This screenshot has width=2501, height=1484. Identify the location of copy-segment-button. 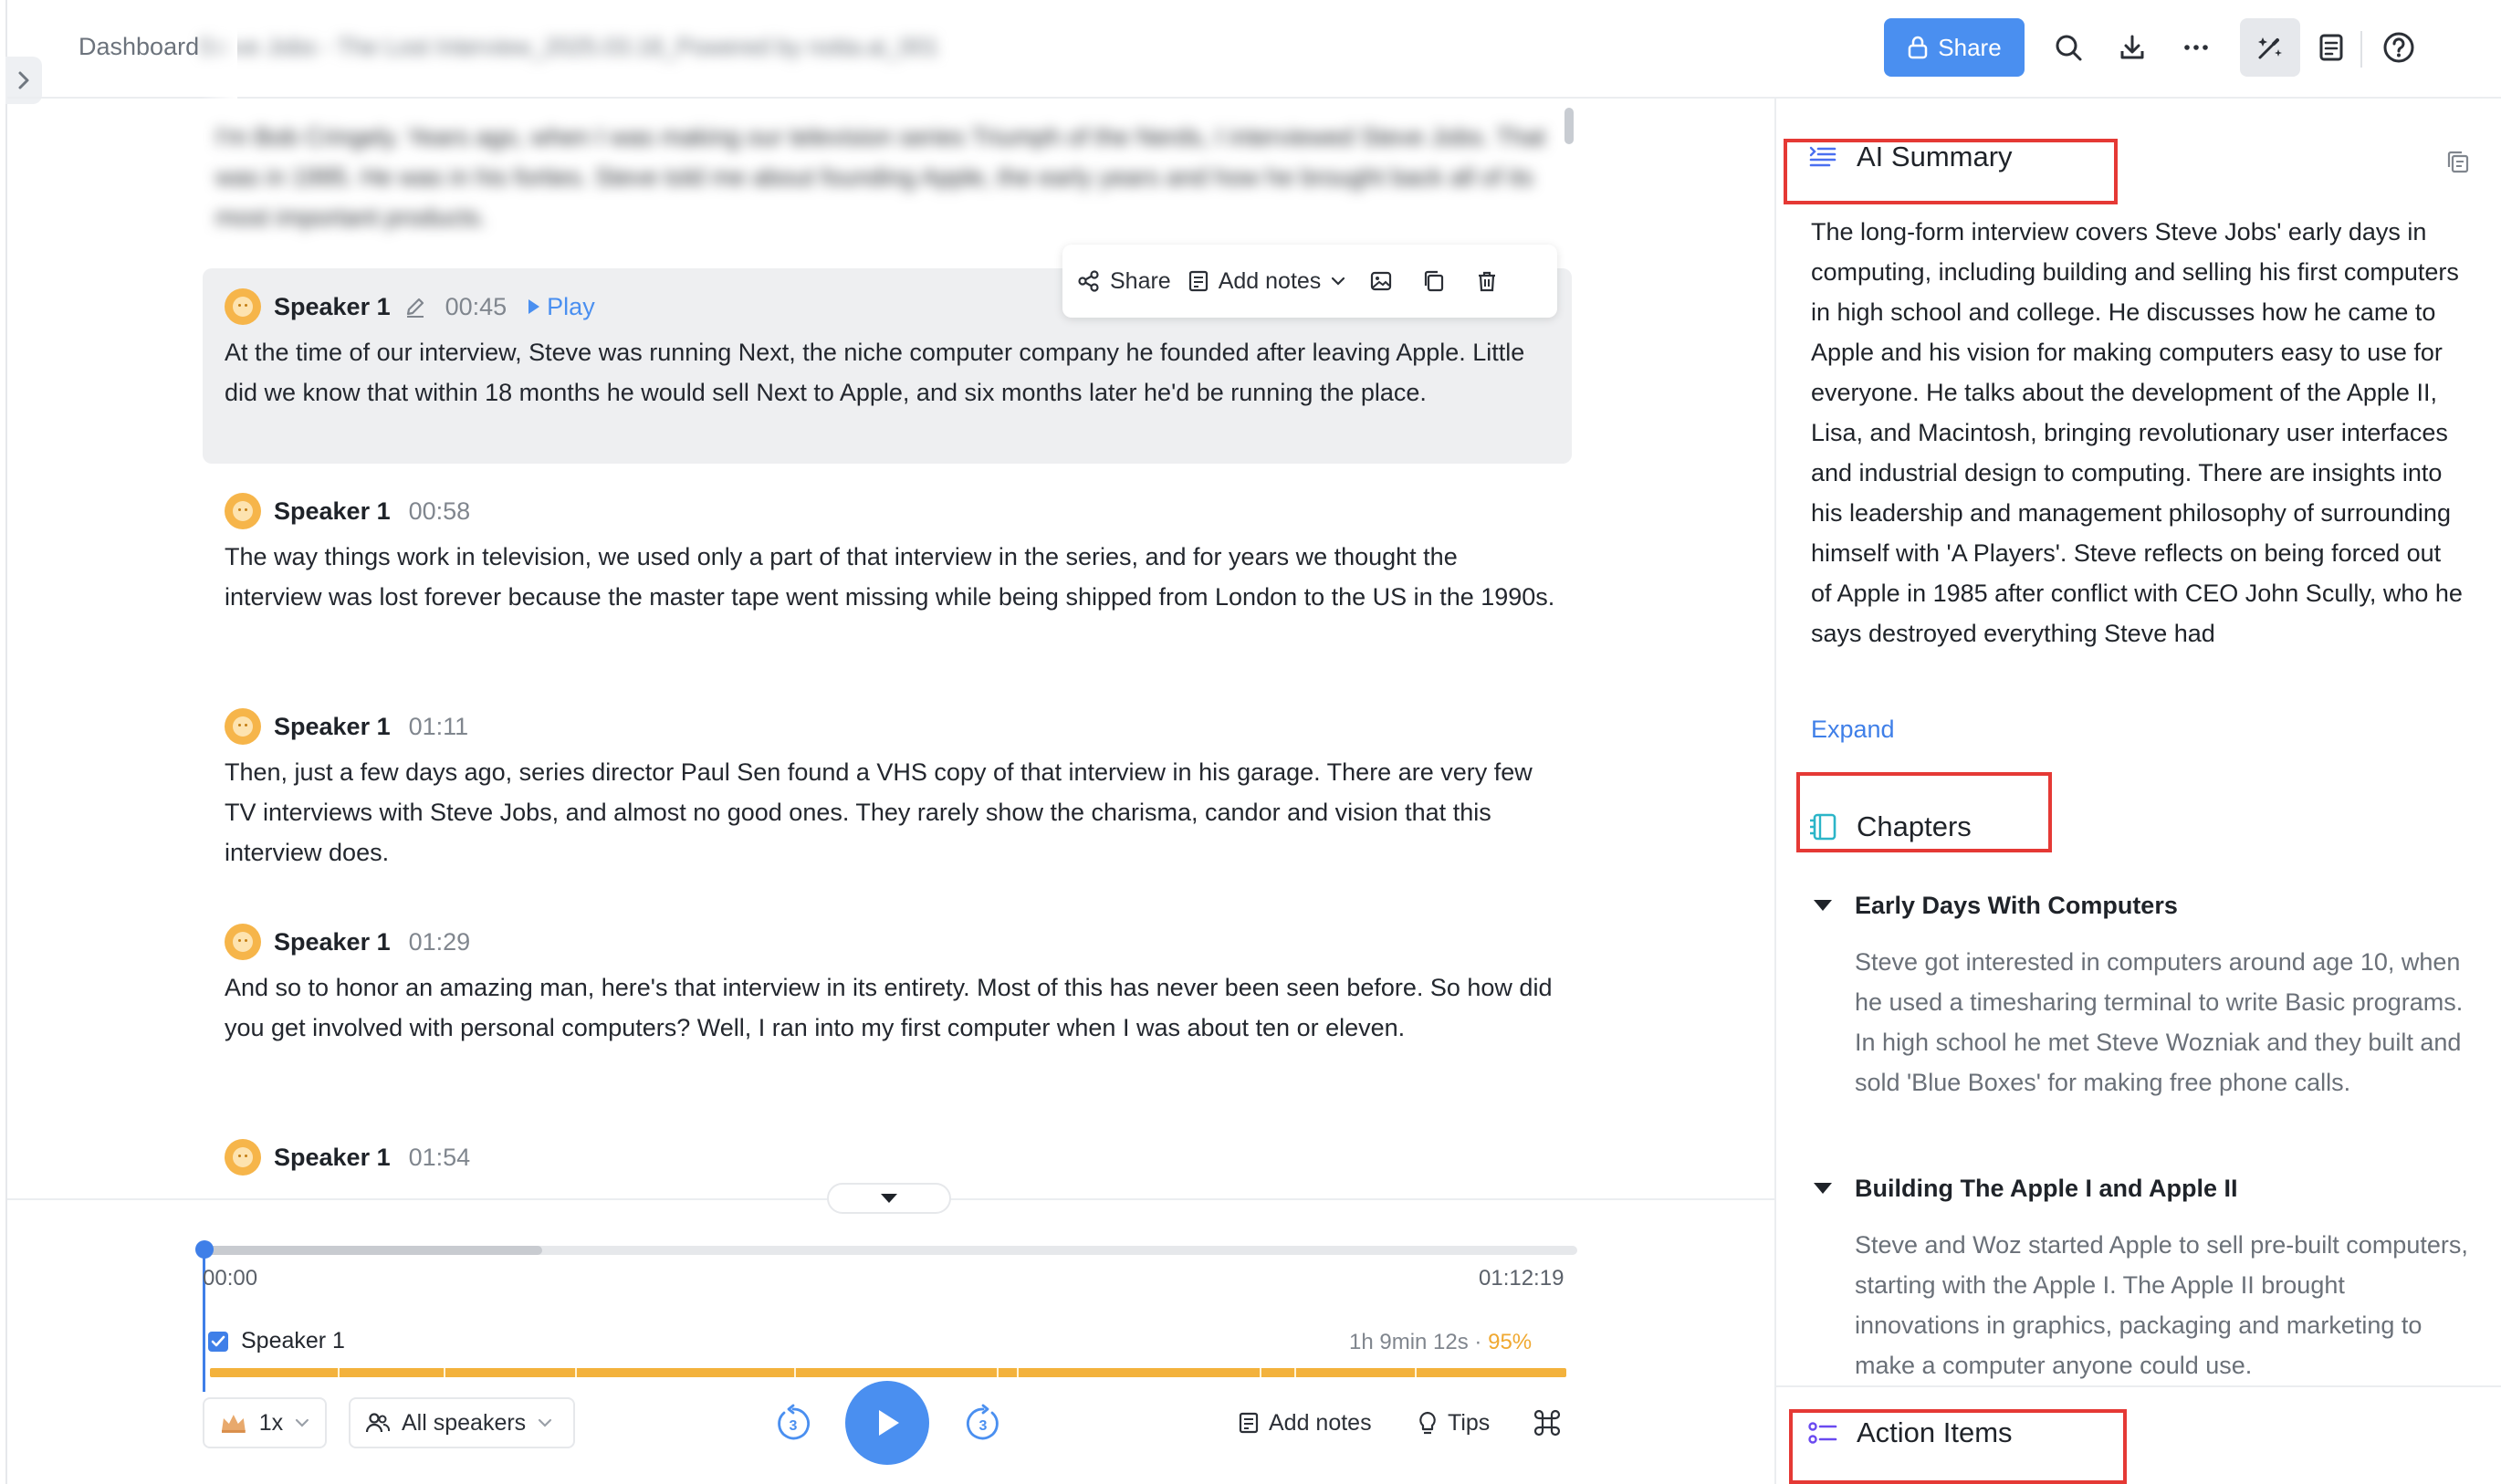
(1434, 281).